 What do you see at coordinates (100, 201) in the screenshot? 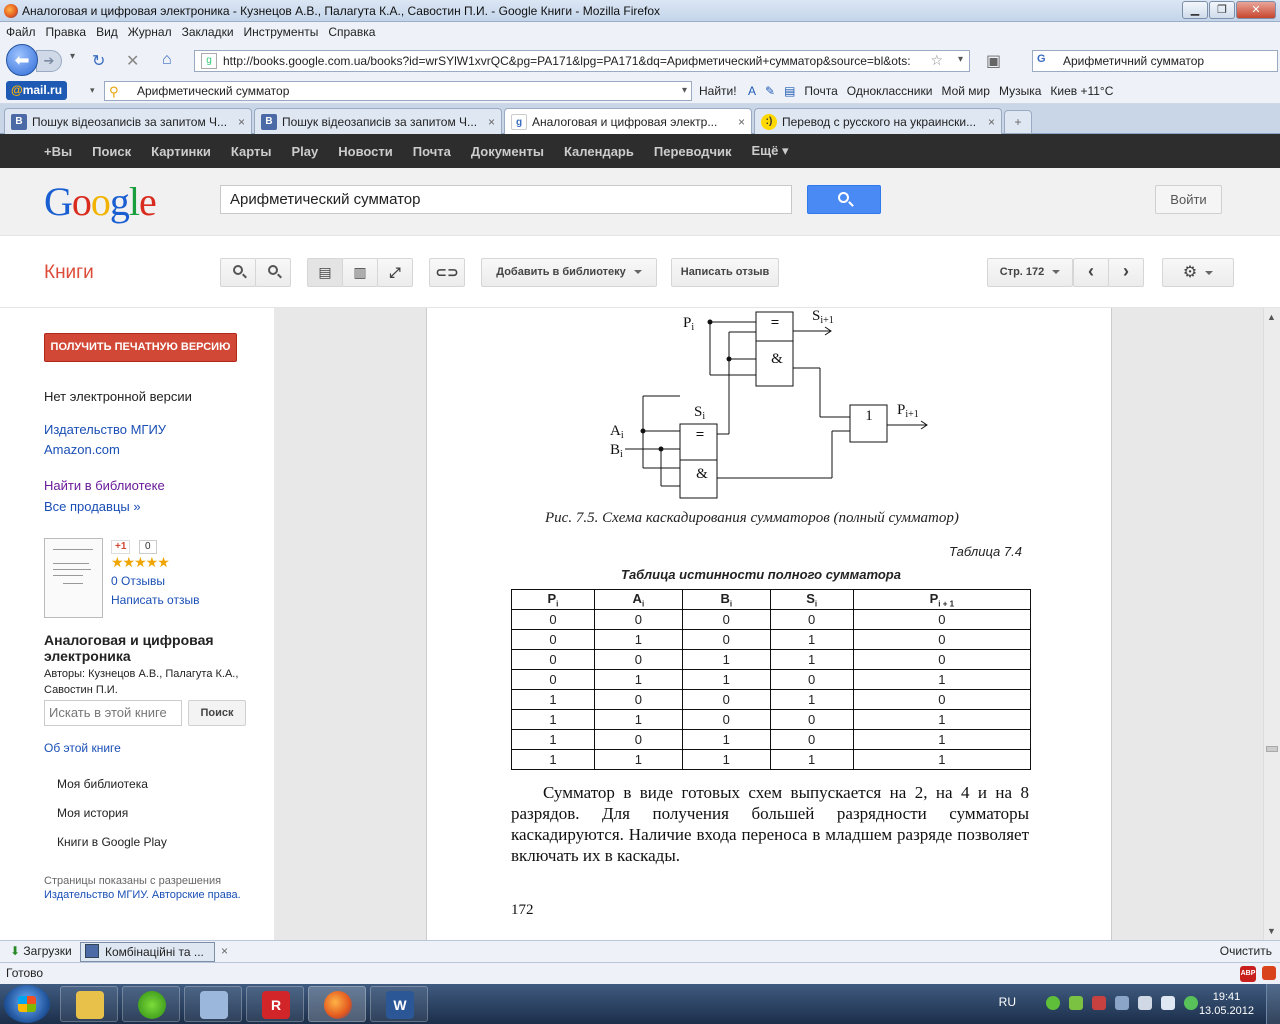
I see `google-logo: Google` at bounding box center [100, 201].